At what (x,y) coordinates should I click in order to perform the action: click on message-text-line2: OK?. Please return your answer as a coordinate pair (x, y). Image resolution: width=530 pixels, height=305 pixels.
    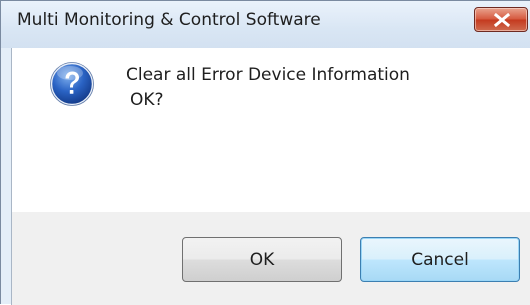
    Looking at the image, I should click on (147, 100).